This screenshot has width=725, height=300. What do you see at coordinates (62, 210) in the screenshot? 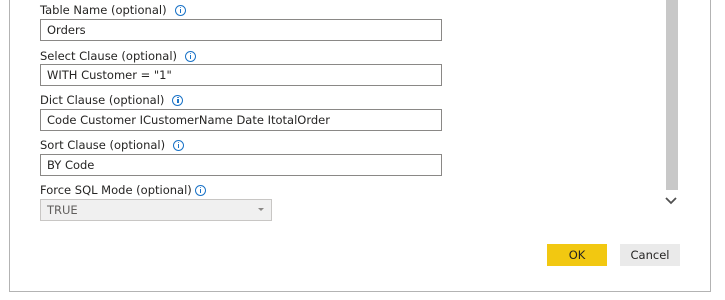
I see `force-sql-mode-value: TRUE` at bounding box center [62, 210].